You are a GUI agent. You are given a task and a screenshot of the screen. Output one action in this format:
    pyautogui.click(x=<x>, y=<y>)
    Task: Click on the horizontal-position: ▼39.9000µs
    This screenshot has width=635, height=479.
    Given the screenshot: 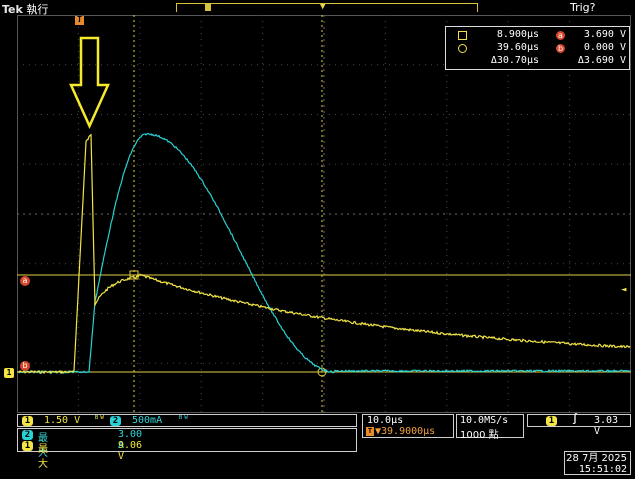 What is the action you would take?
    pyautogui.click(x=405, y=431)
    